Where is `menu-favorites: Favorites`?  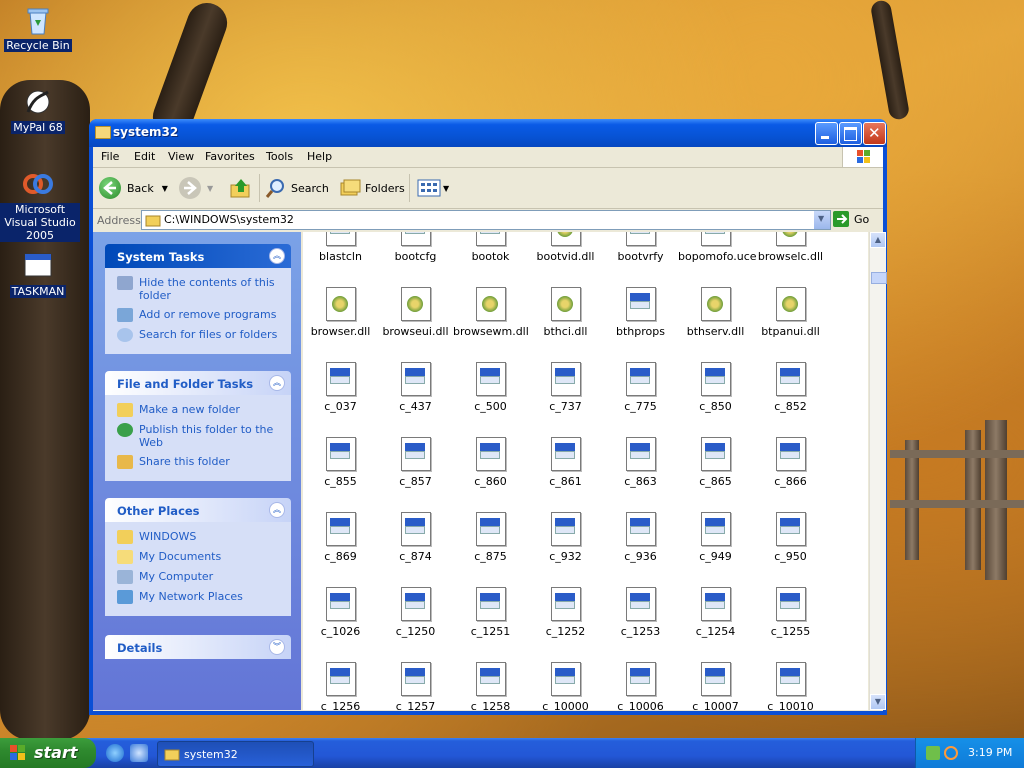 menu-favorites: Favorites is located at coordinates (230, 156).